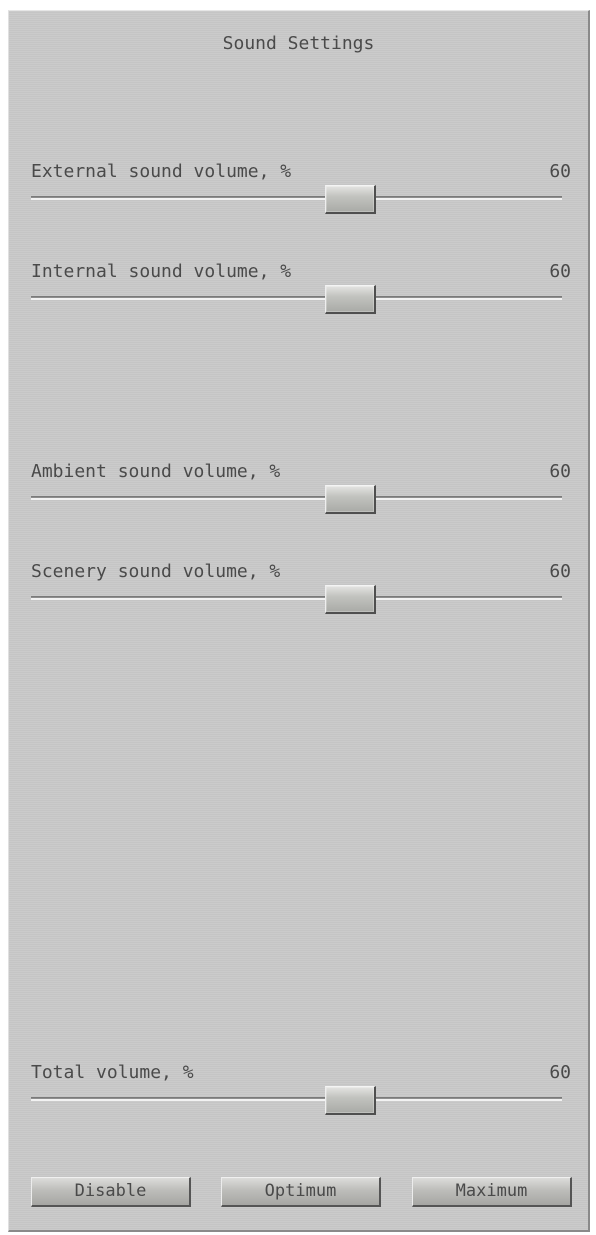  Describe the element at coordinates (350, 299) in the screenshot. I see `internal-volume-slider-thumb` at that location.